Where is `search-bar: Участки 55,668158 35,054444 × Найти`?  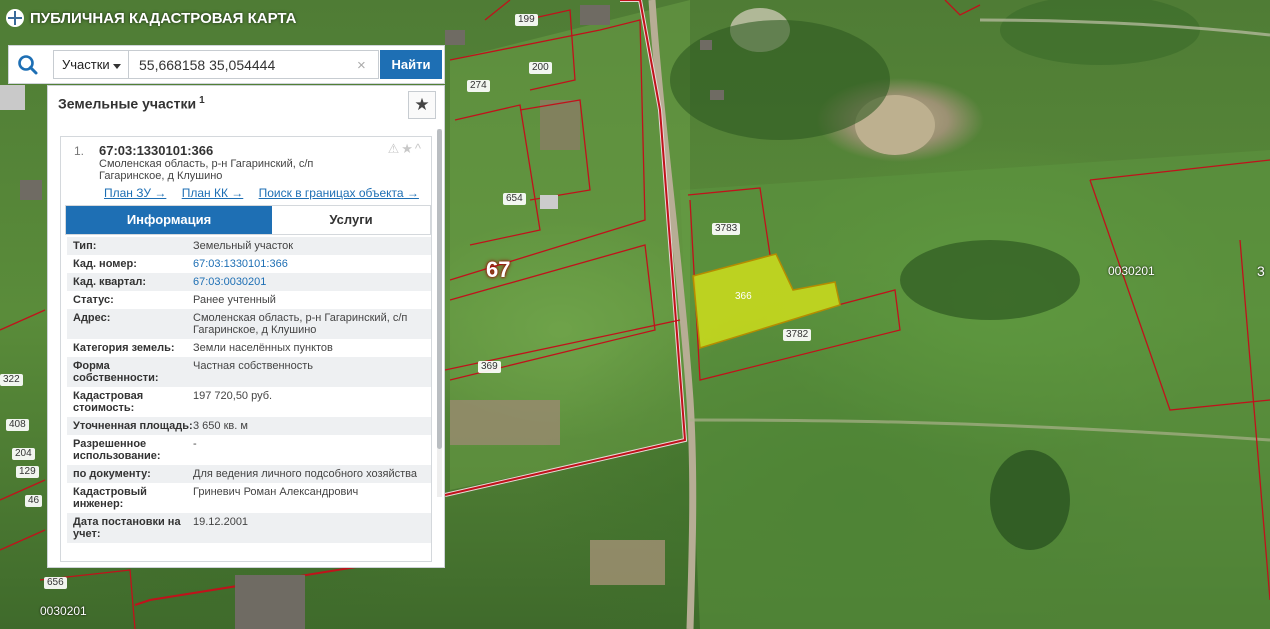
search-bar: Участки 55,668158 35,054444 × Найти is located at coordinates (226, 64).